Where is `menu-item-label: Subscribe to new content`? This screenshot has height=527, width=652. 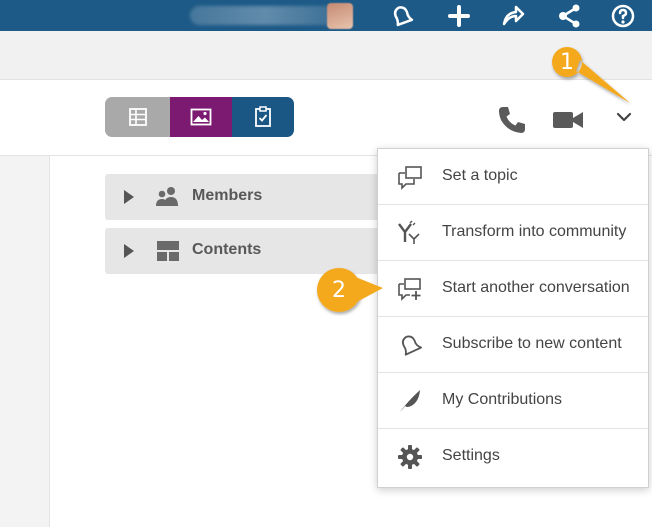 menu-item-label: Subscribe to new content is located at coordinates (532, 343).